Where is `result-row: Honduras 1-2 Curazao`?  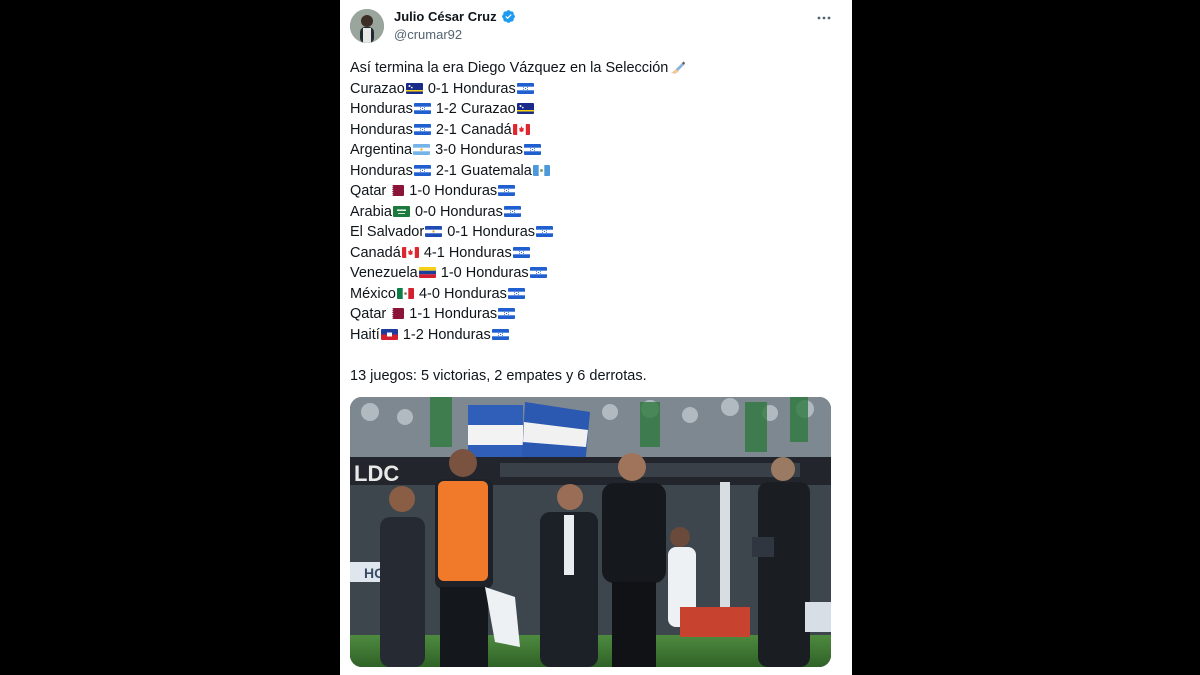
result-row: Honduras 1-2 Curazao is located at coordinates (595, 109).